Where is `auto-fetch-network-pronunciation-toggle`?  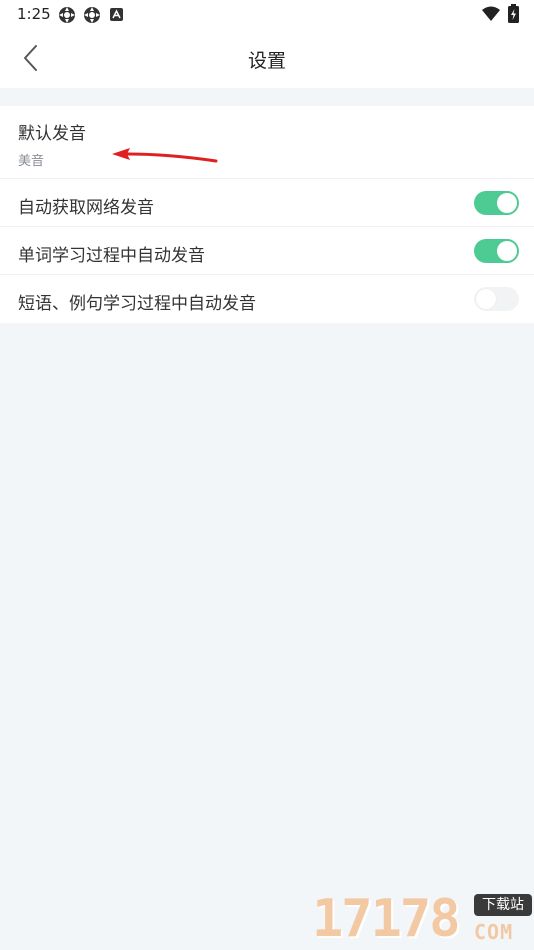
auto-fetch-network-pronunciation-toggle is located at coordinates (496, 203).